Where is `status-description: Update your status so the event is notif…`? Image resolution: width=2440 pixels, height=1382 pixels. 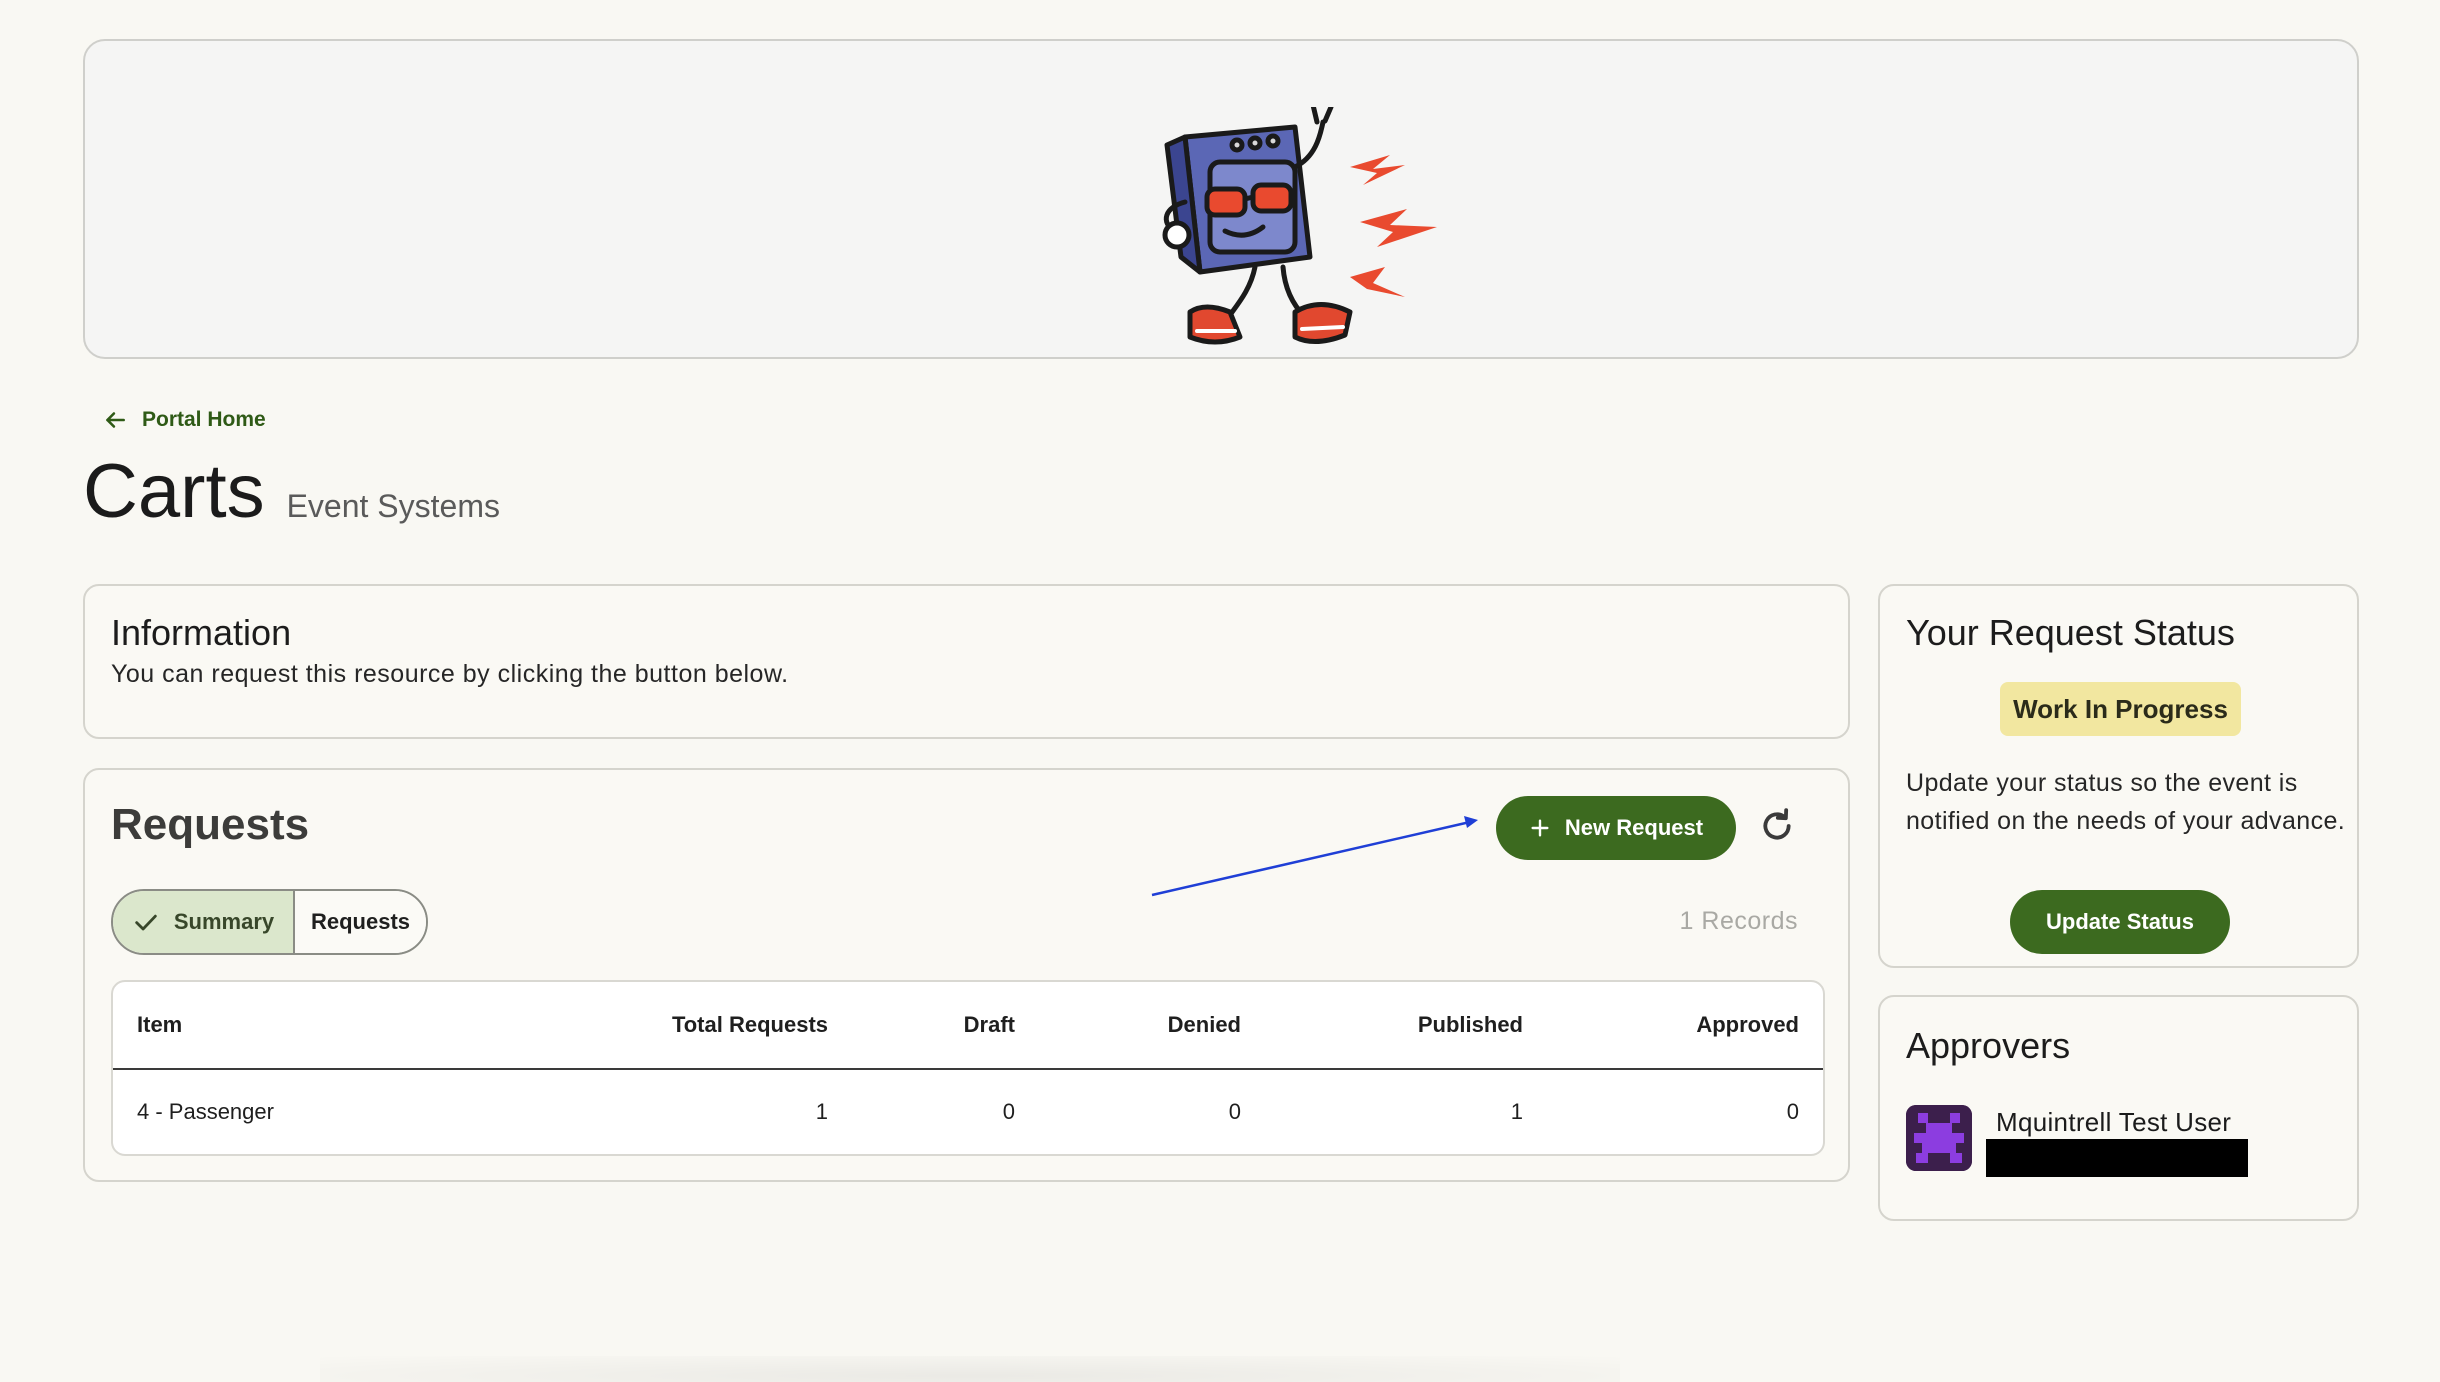
status-description: Update your status so the event is notif… is located at coordinates (2126, 802).